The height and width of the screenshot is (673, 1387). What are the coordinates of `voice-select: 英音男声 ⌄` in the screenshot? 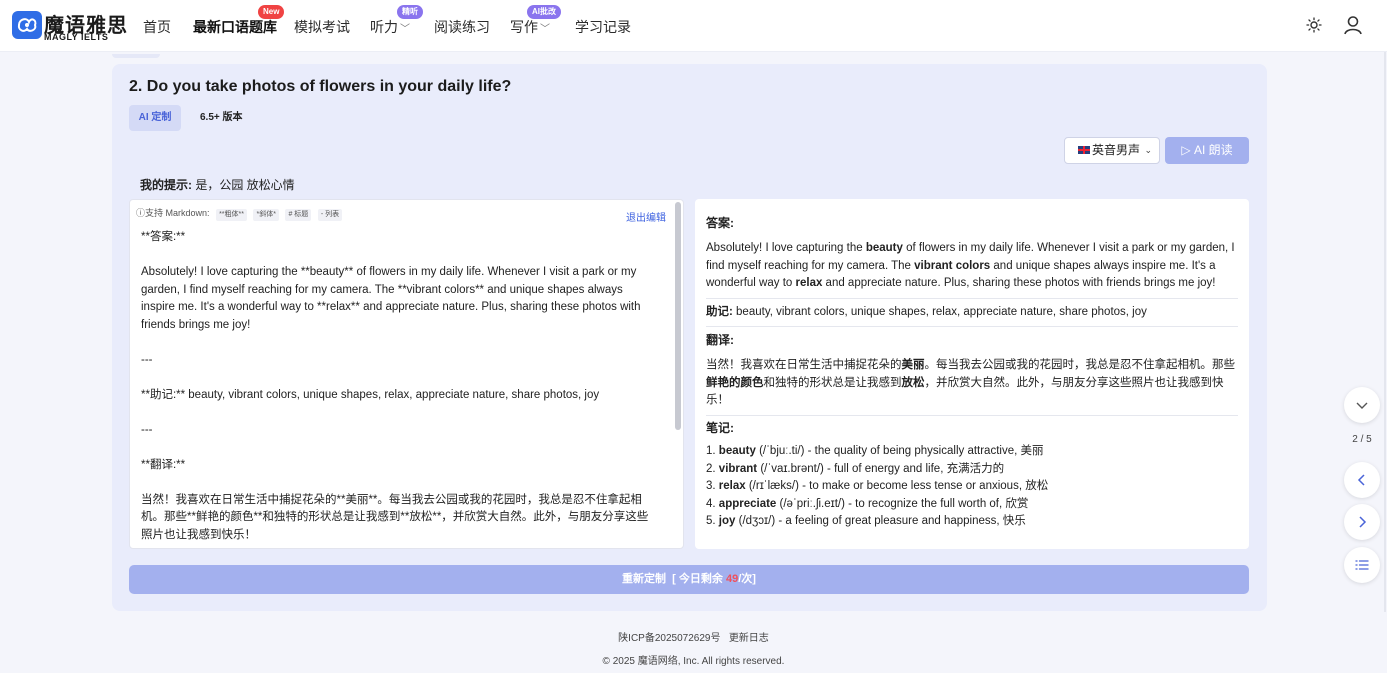 It's located at (1112, 150).